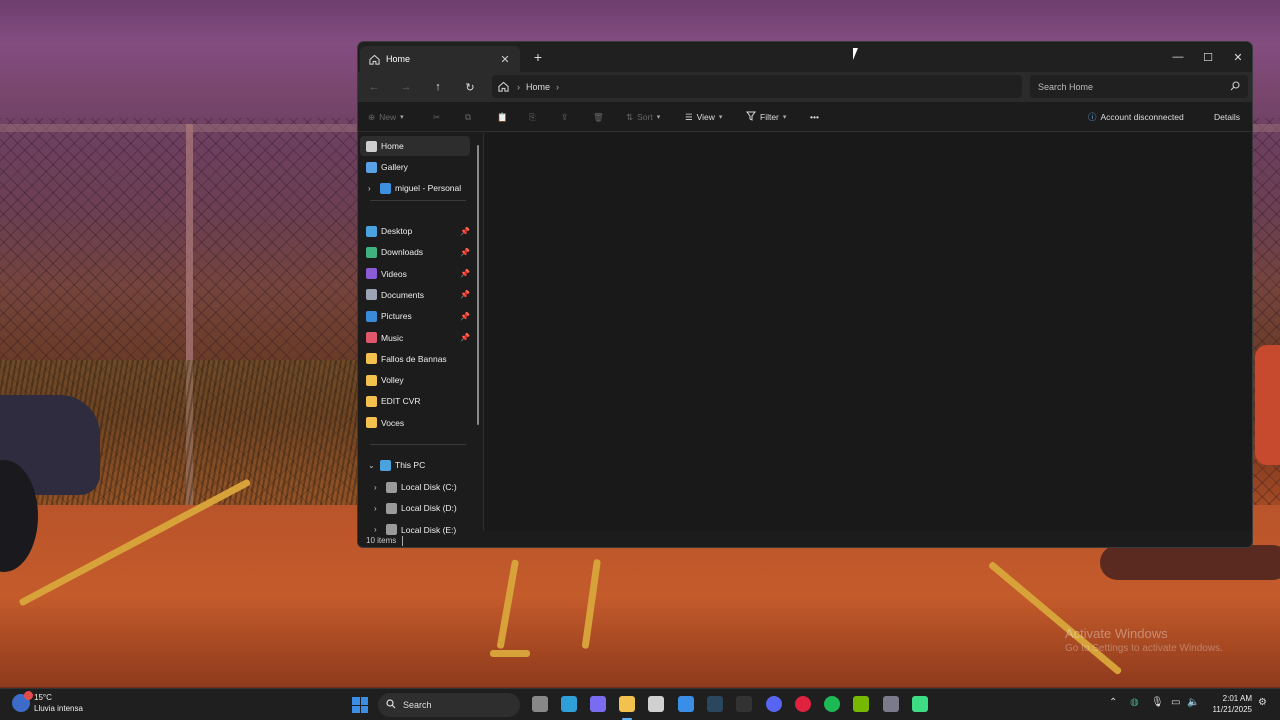 Image resolution: width=1280 pixels, height=720 pixels. Describe the element at coordinates (505, 59) in the screenshot. I see `tab-close-icon: ✕` at that location.